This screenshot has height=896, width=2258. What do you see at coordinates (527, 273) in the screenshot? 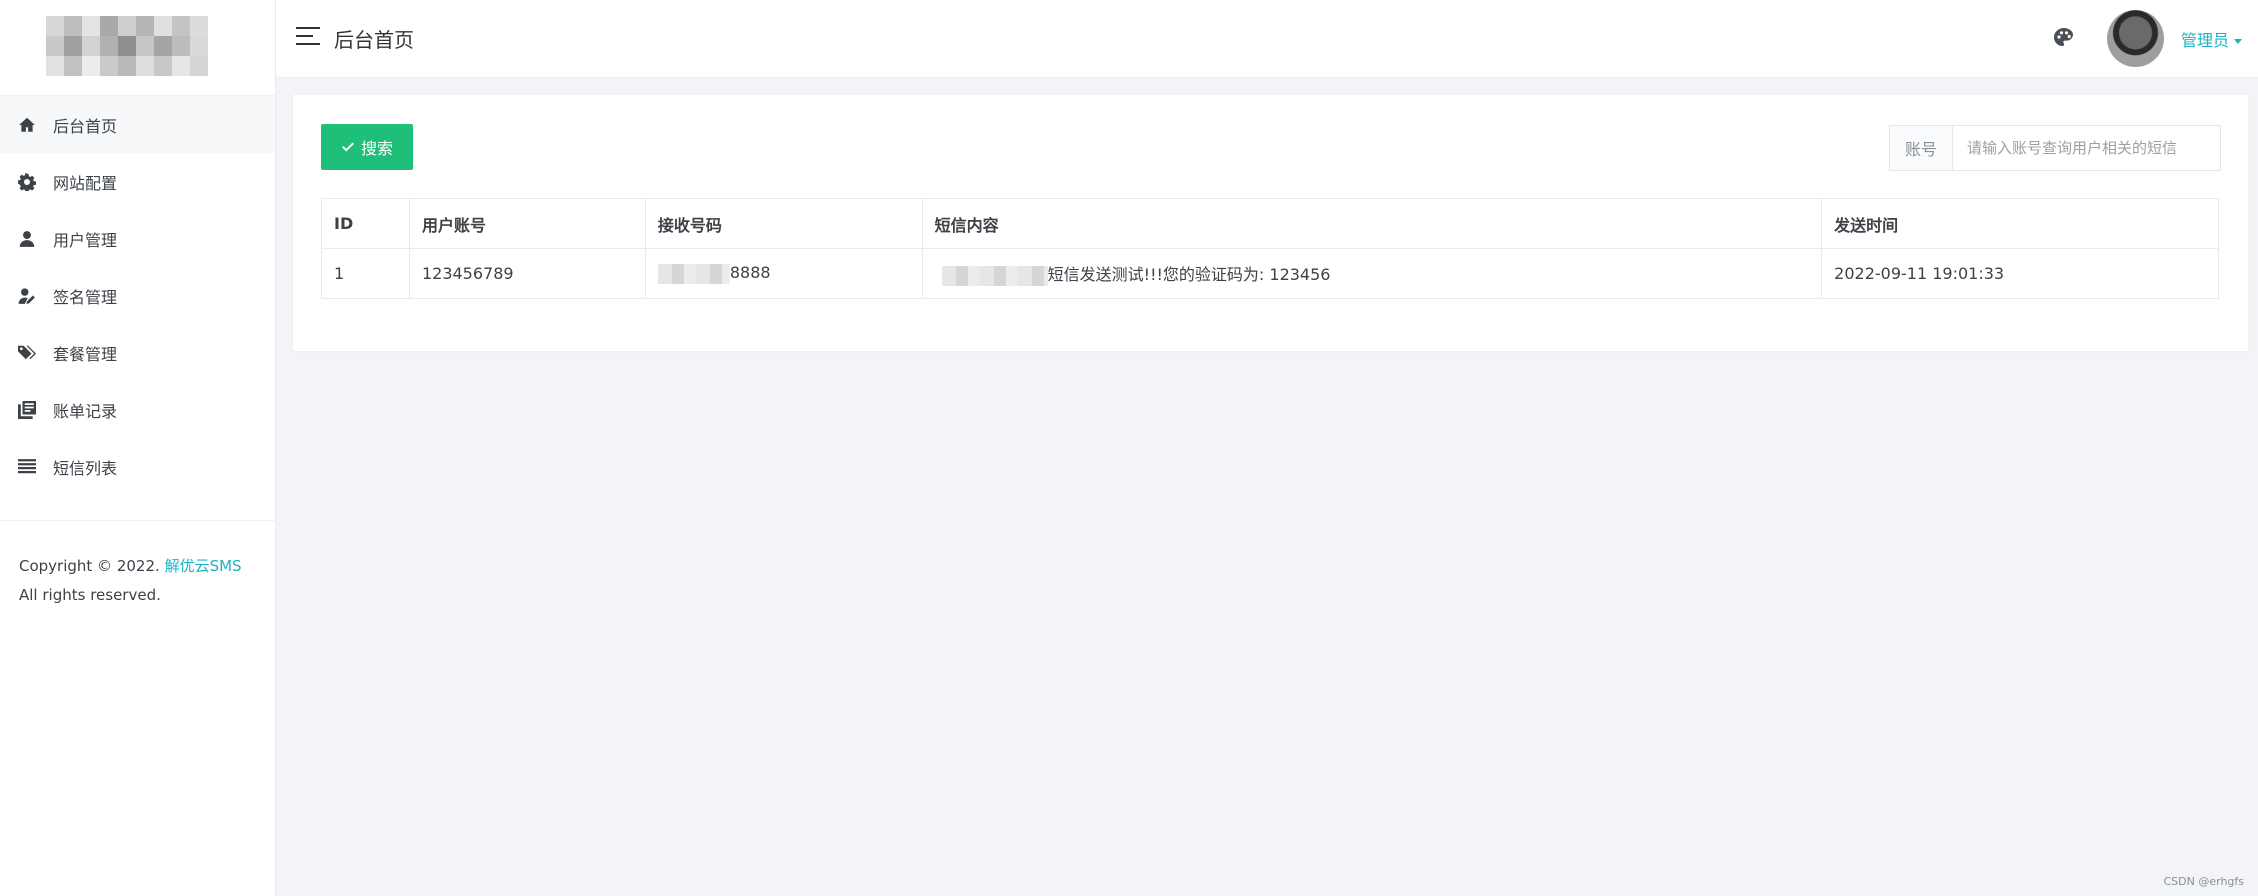
I see `cell-account: 123456789` at bounding box center [527, 273].